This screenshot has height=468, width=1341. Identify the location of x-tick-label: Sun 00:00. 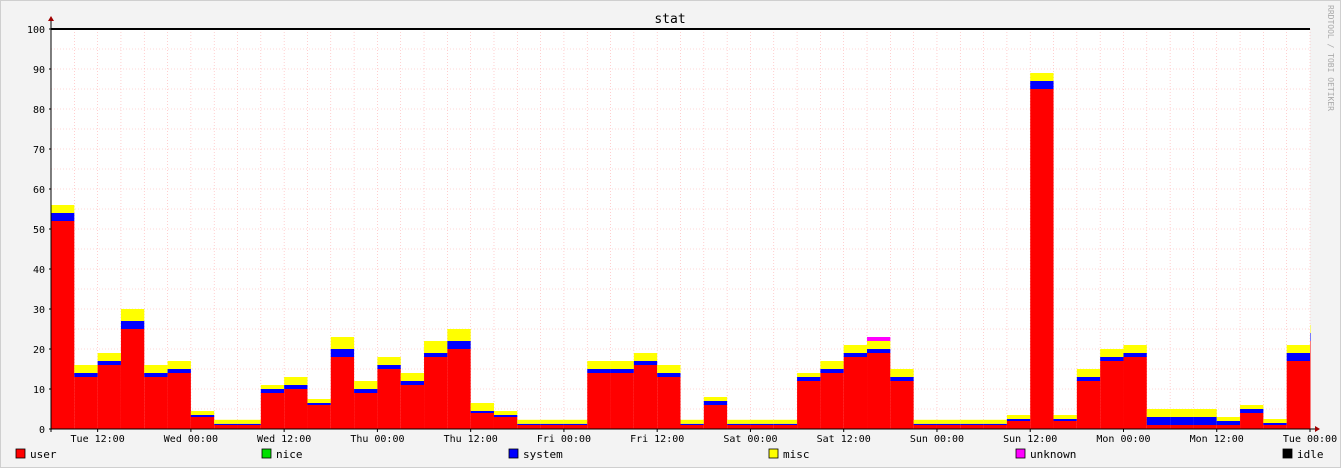
(937, 439).